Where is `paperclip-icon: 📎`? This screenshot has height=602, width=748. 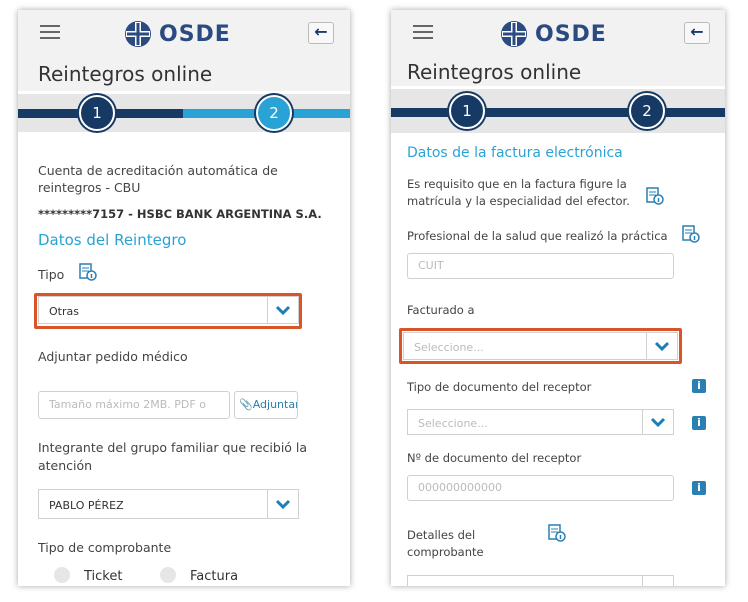
paperclip-icon: 📎 is located at coordinates (246, 404).